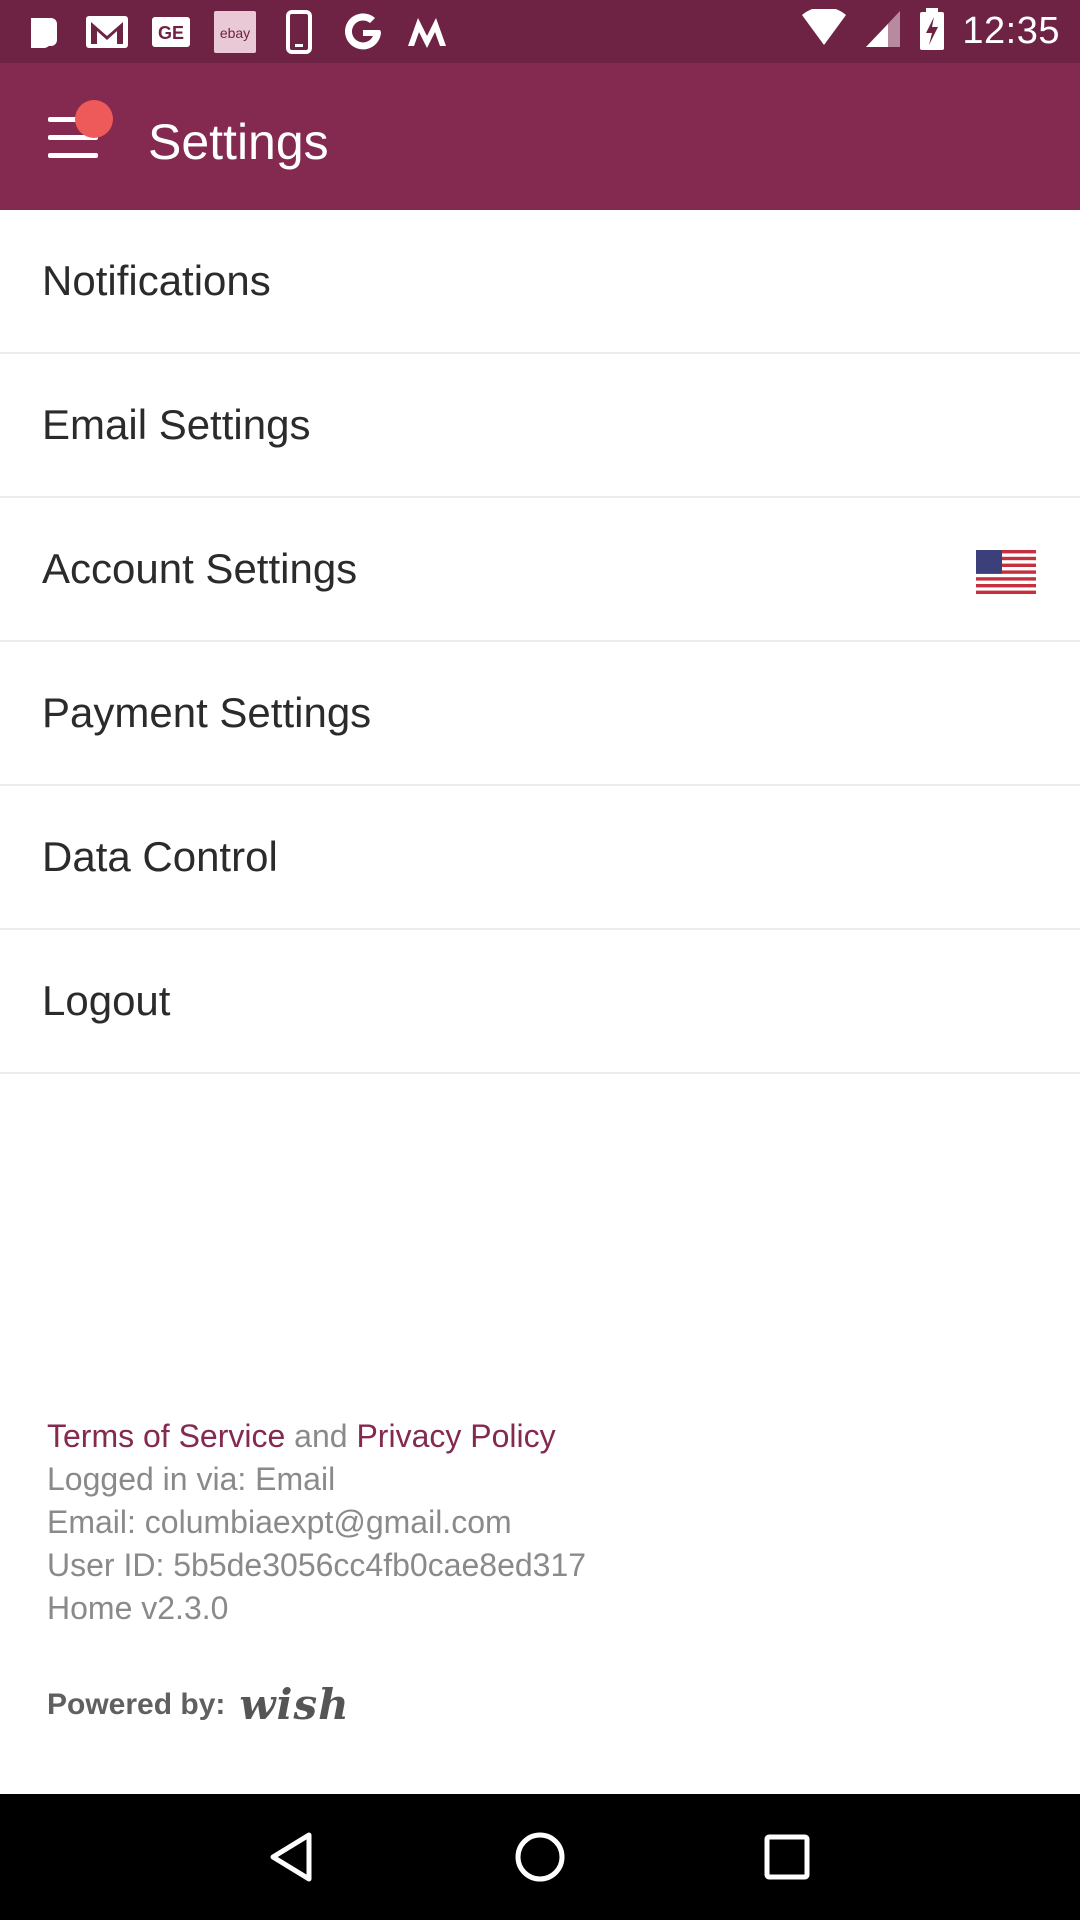  What do you see at coordinates (540, 136) in the screenshot?
I see `app-bar: Settings` at bounding box center [540, 136].